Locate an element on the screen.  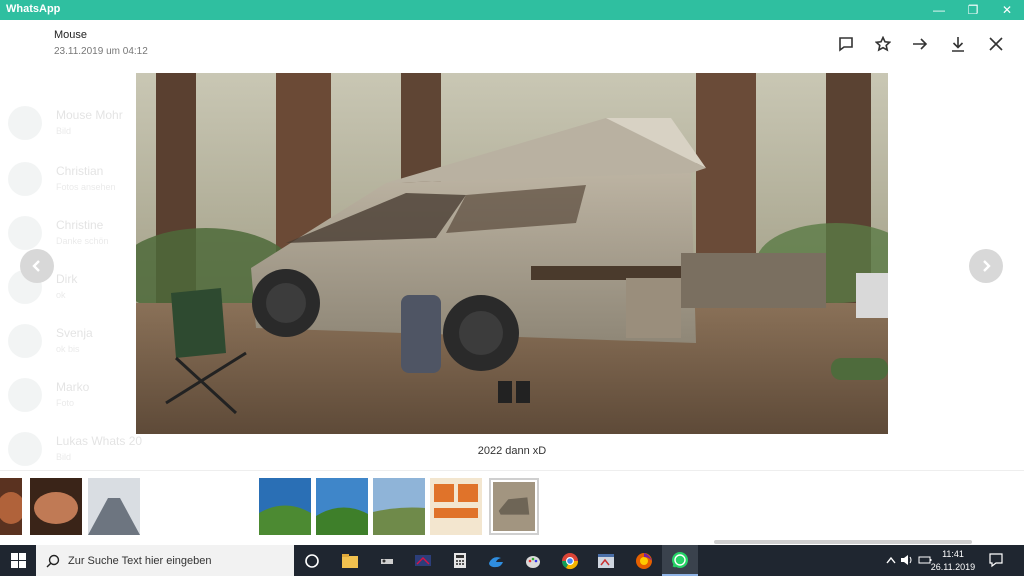
app-window-icon is located at coordinates (606, 560).